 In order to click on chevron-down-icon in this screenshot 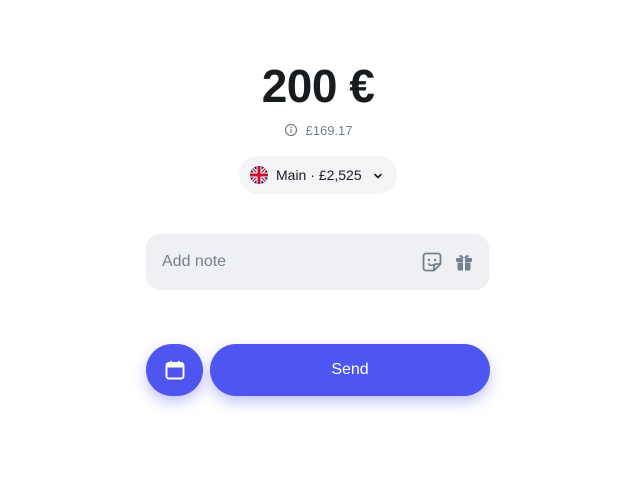, I will do `click(378, 175)`.